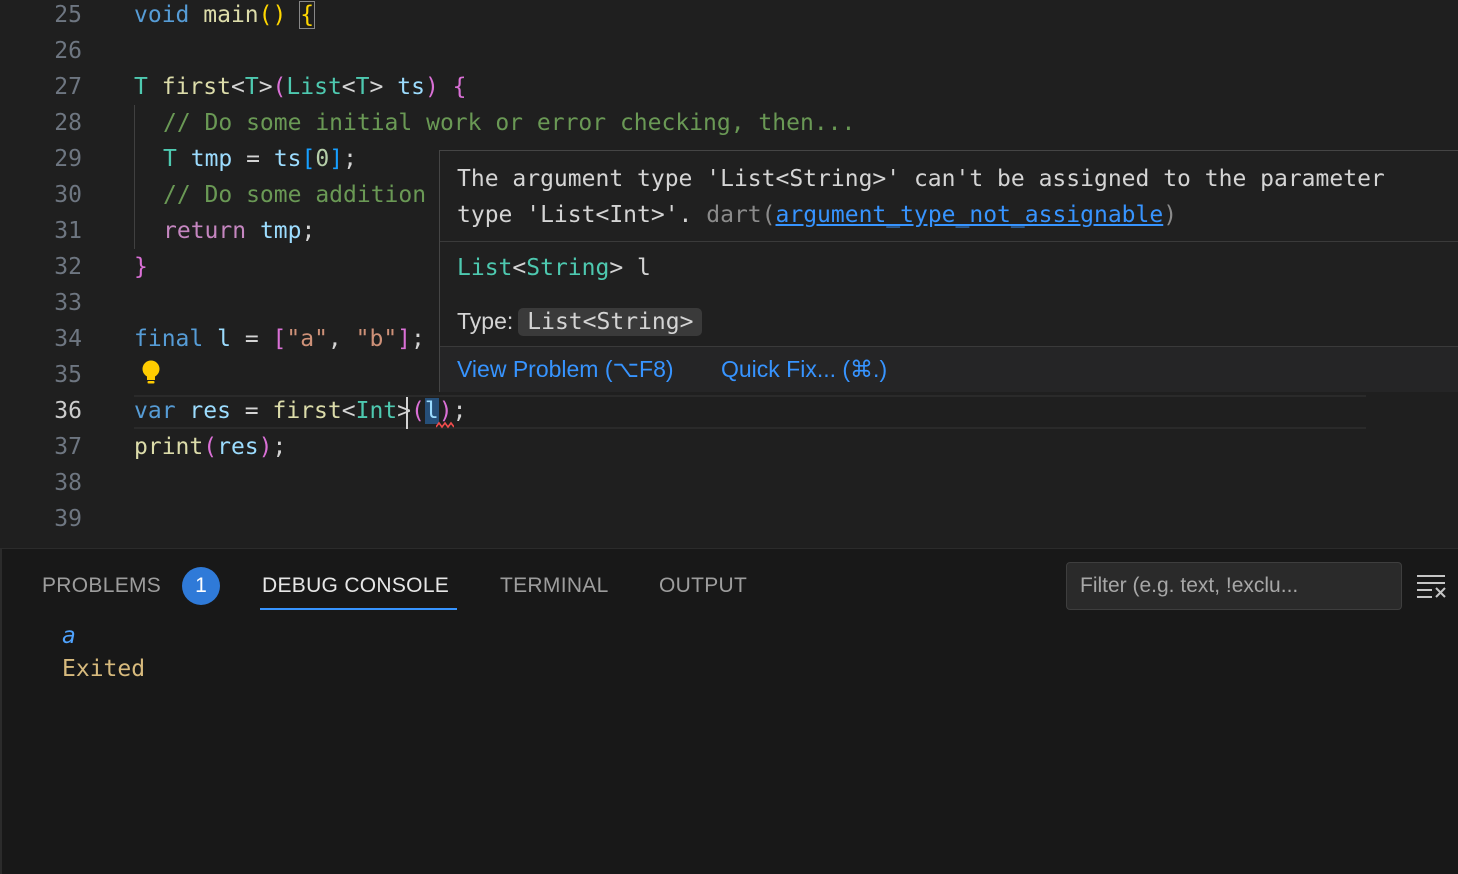  I want to click on code-line: T tmp = ts[0];, so click(260, 159).